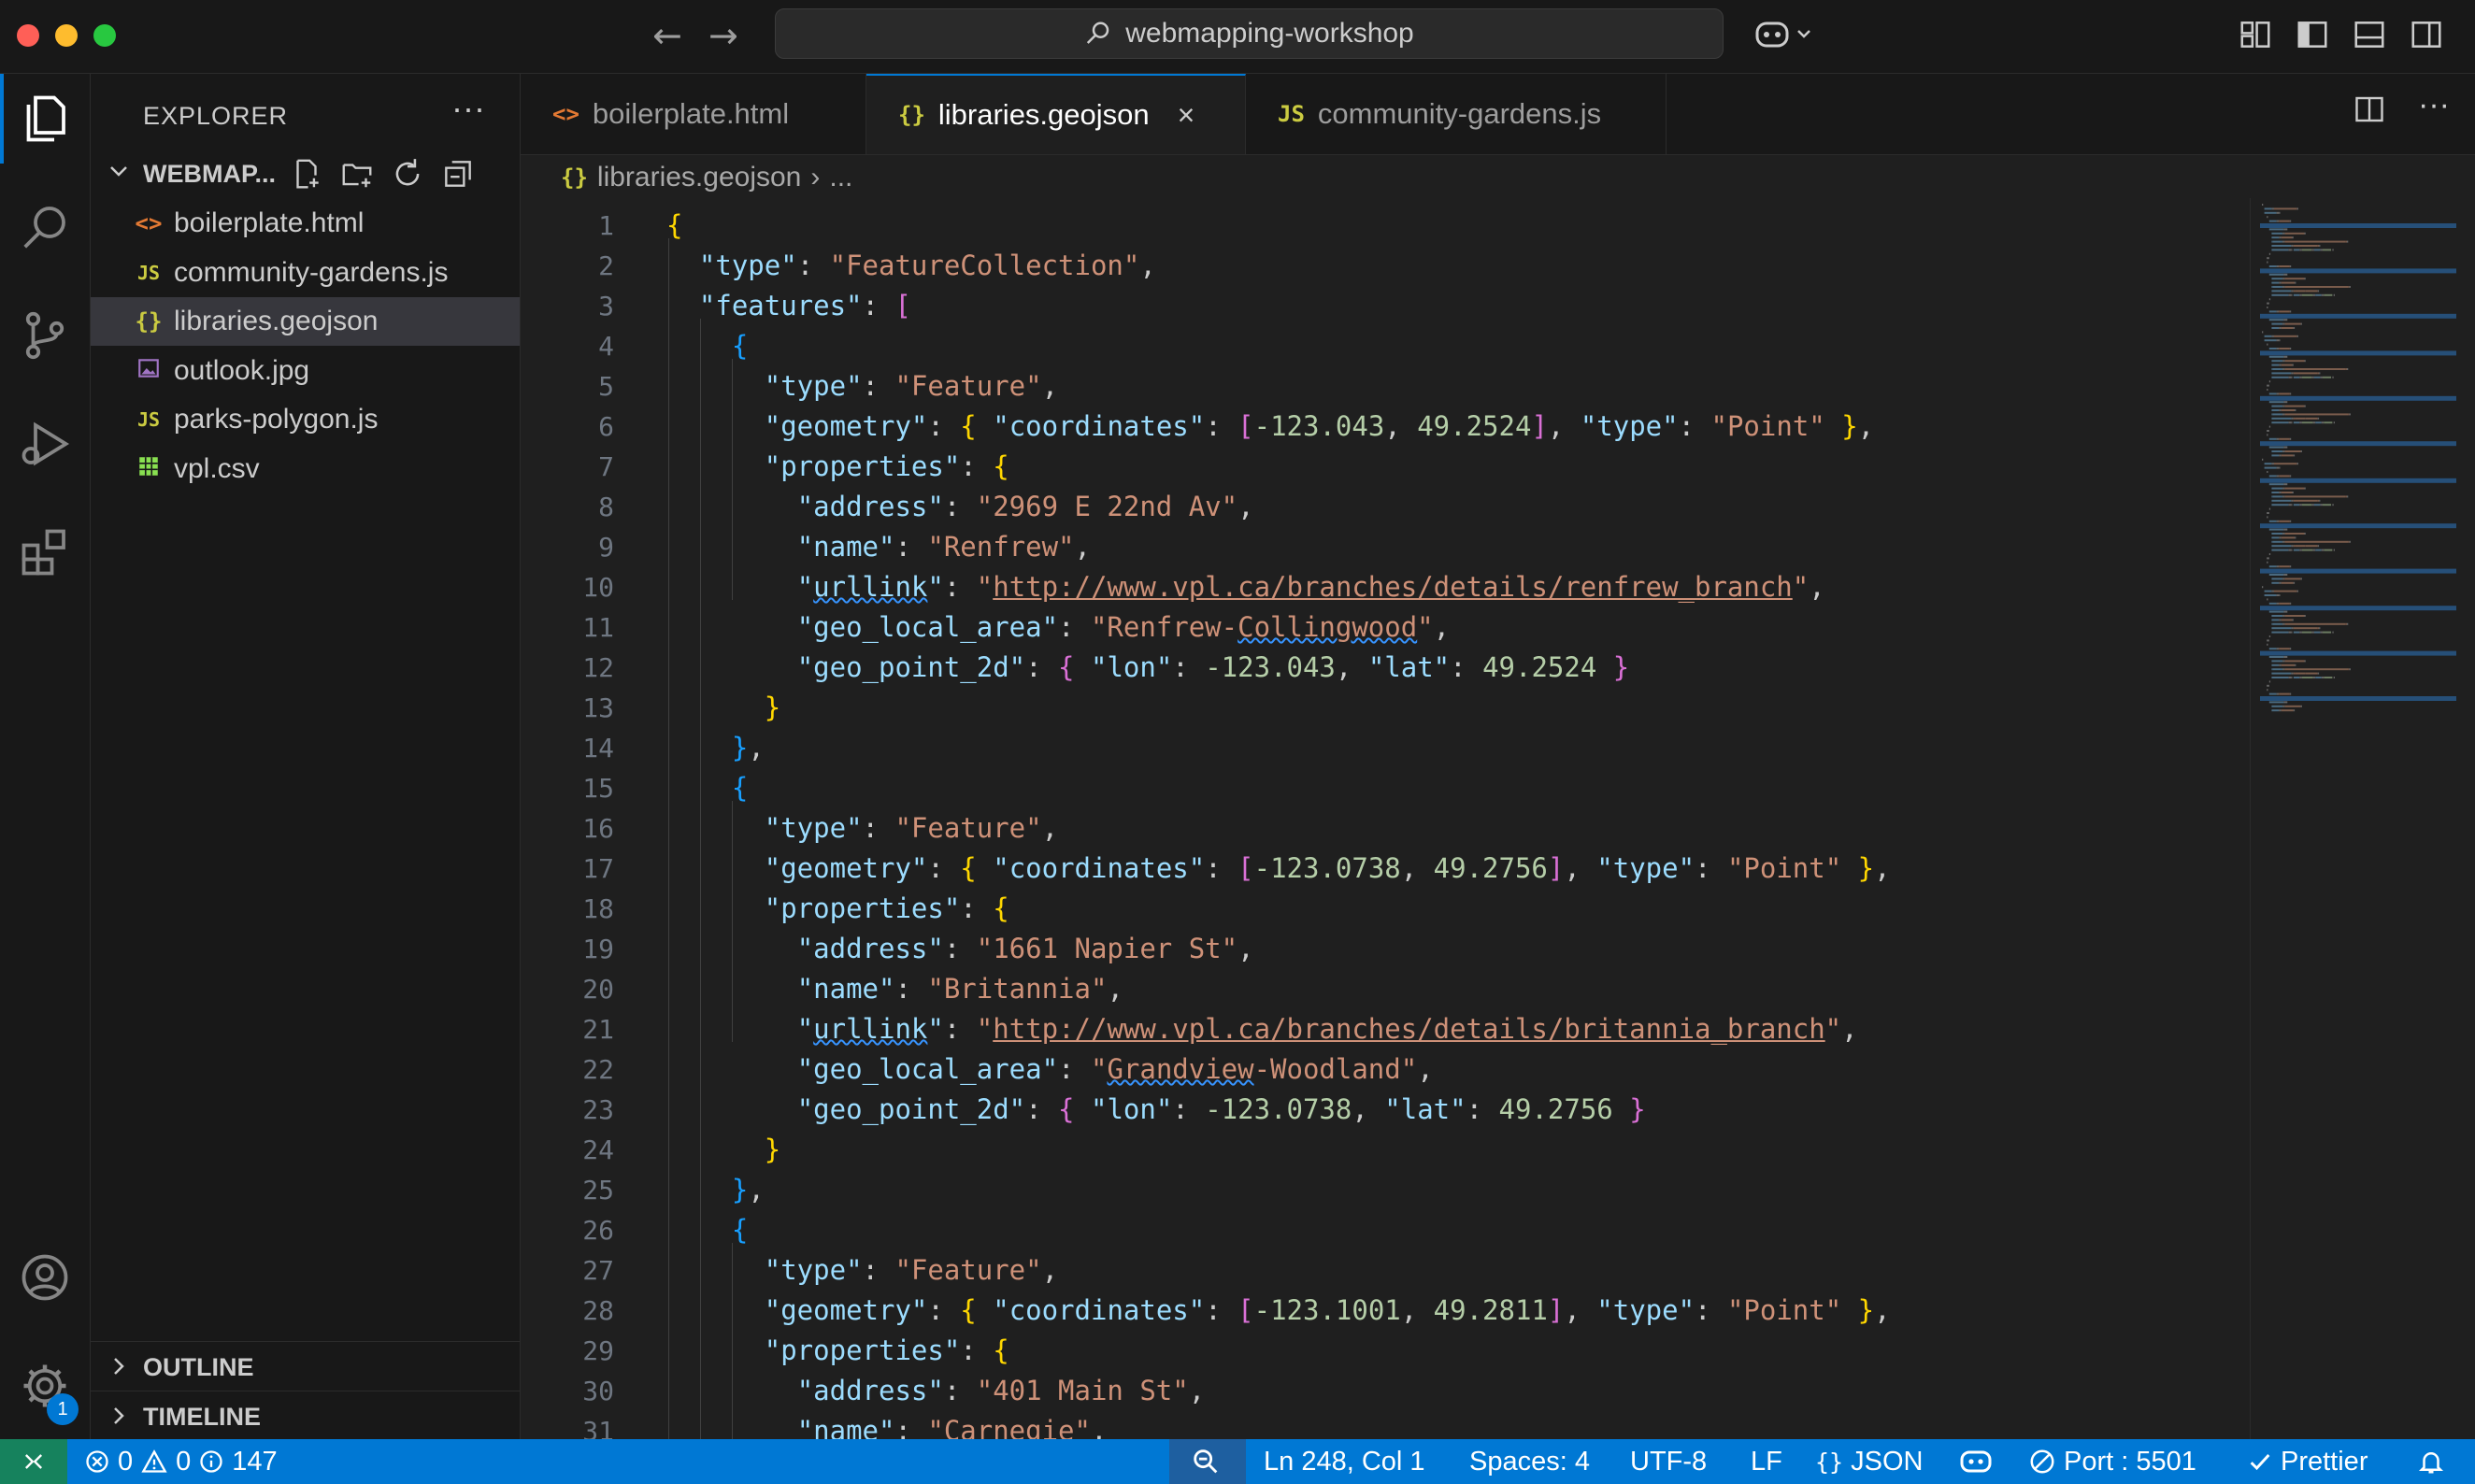 This screenshot has width=2475, height=1484. Describe the element at coordinates (2130, 1461) in the screenshot. I see `port-label: Port : 5501` at that location.